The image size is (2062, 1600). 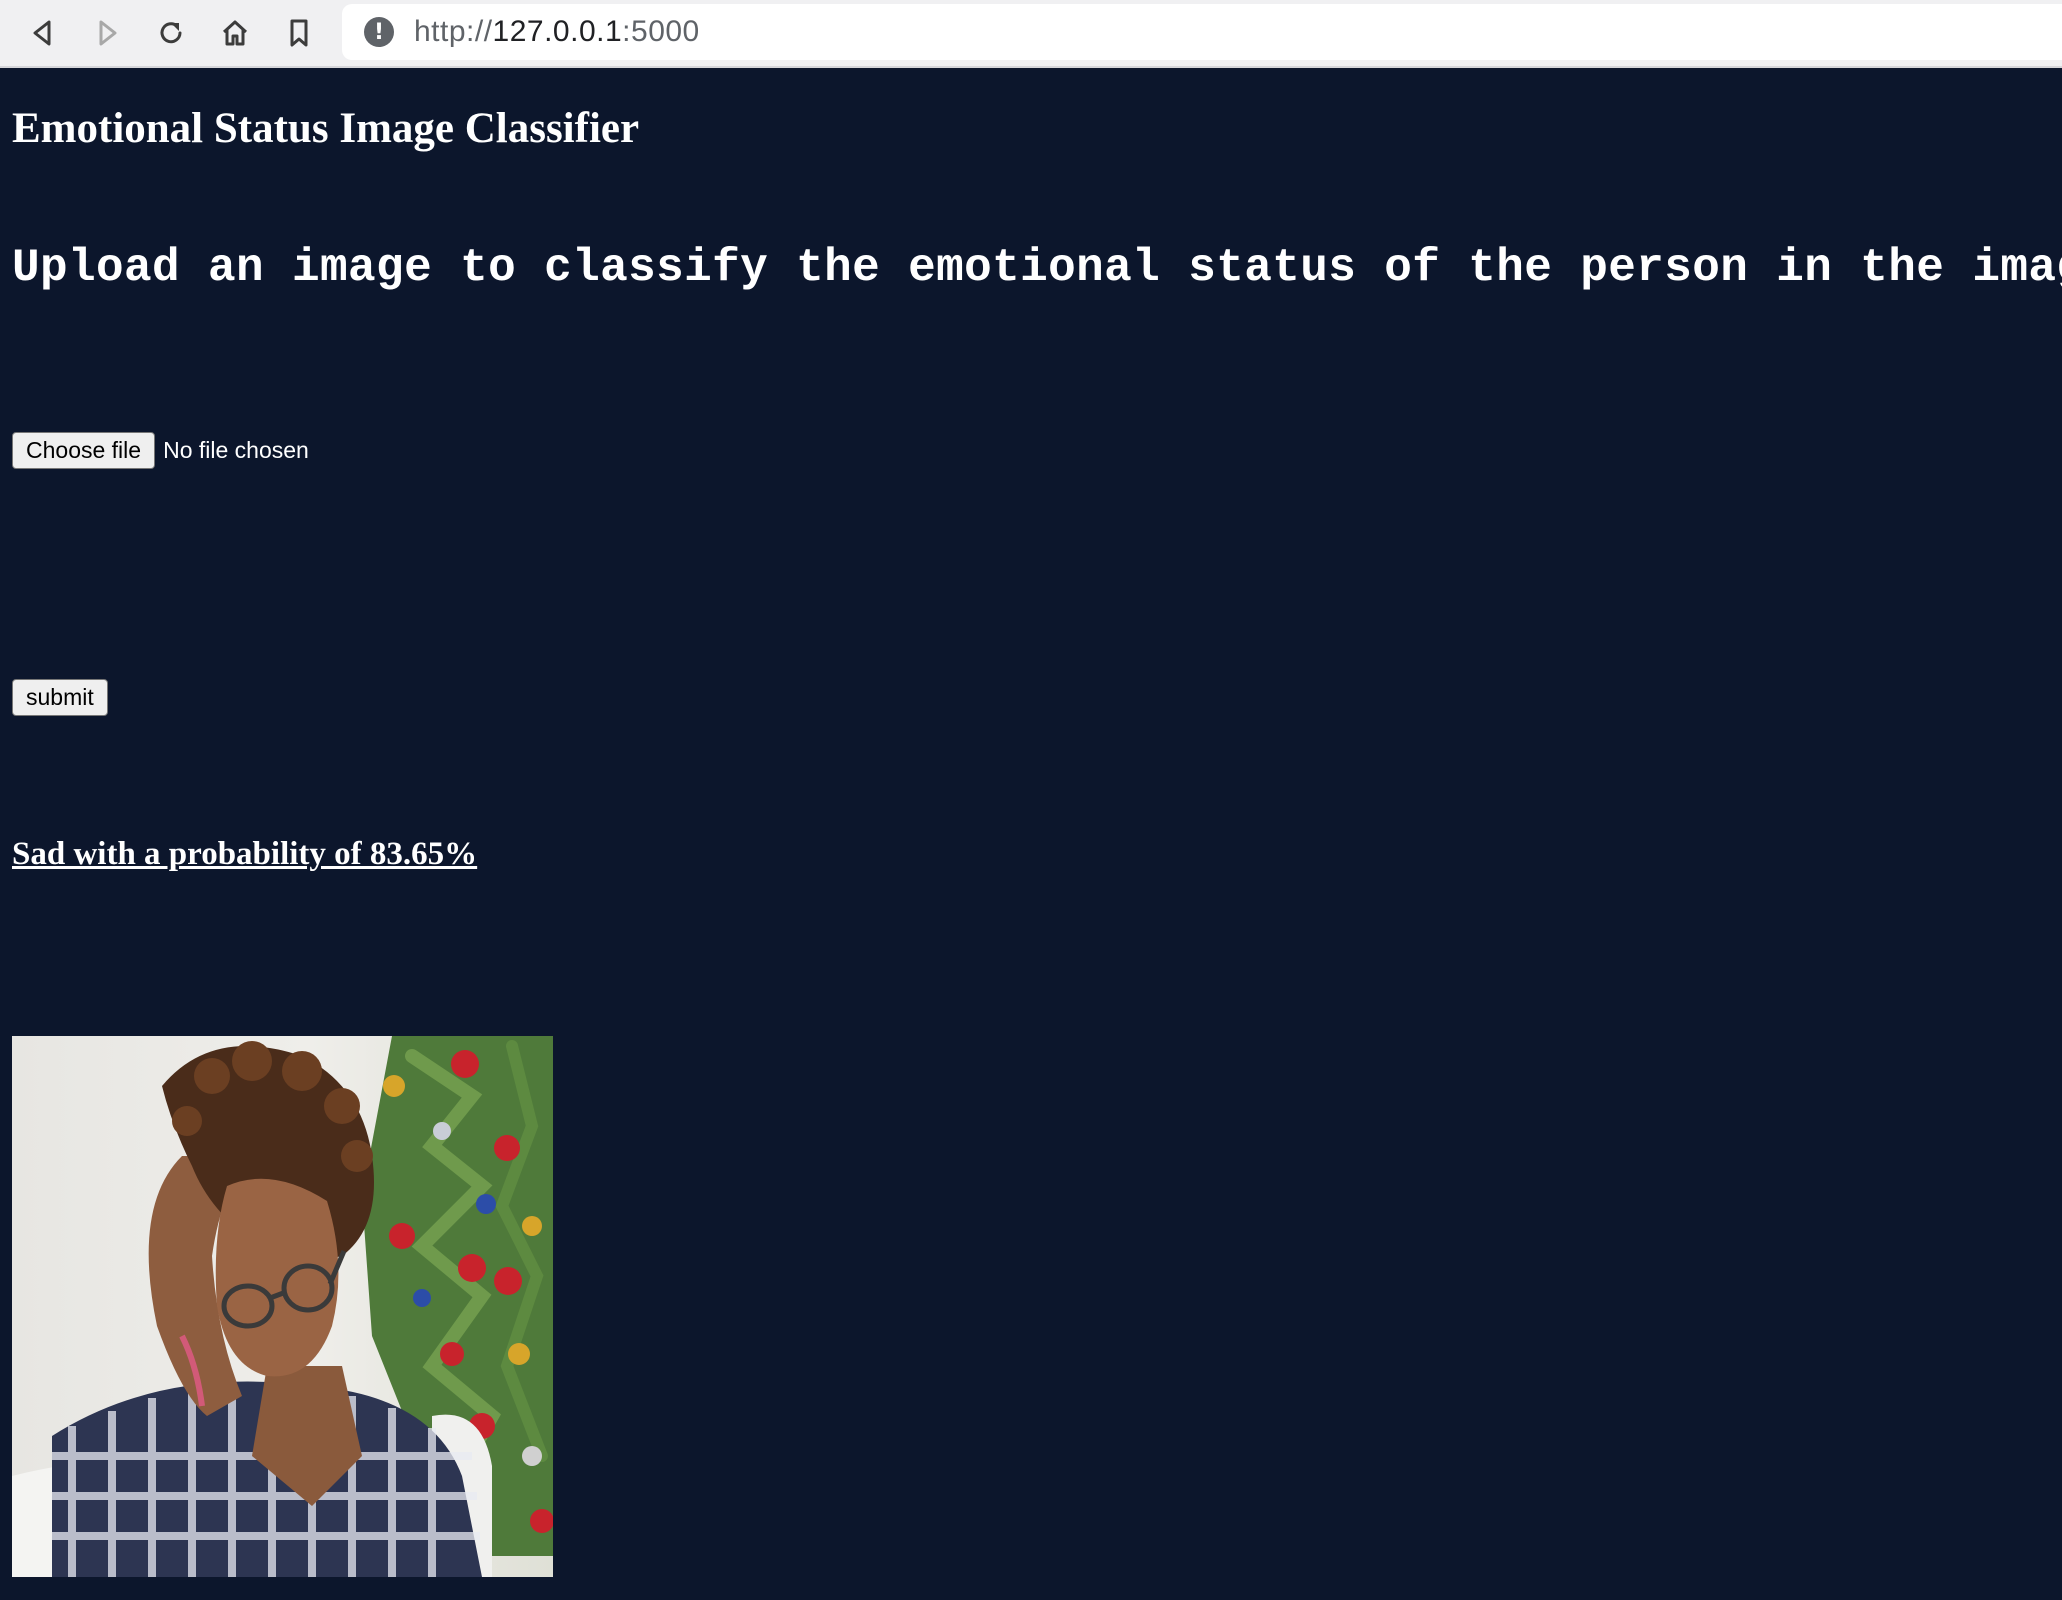 What do you see at coordinates (245, 854) in the screenshot?
I see `classification-result: Sad with a probability of 83.65%` at bounding box center [245, 854].